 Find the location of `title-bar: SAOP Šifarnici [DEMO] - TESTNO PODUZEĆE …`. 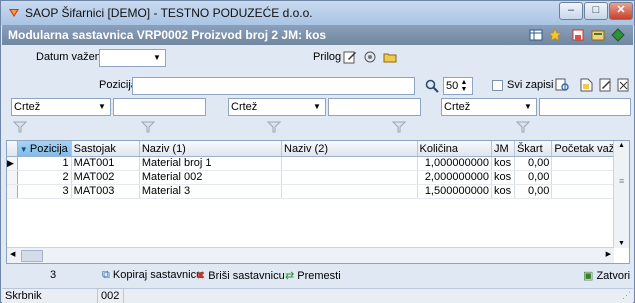

title-bar: SAOP Šifarnici [DEMO] - TESTNO PODUZEĆE … is located at coordinates (317, 13).